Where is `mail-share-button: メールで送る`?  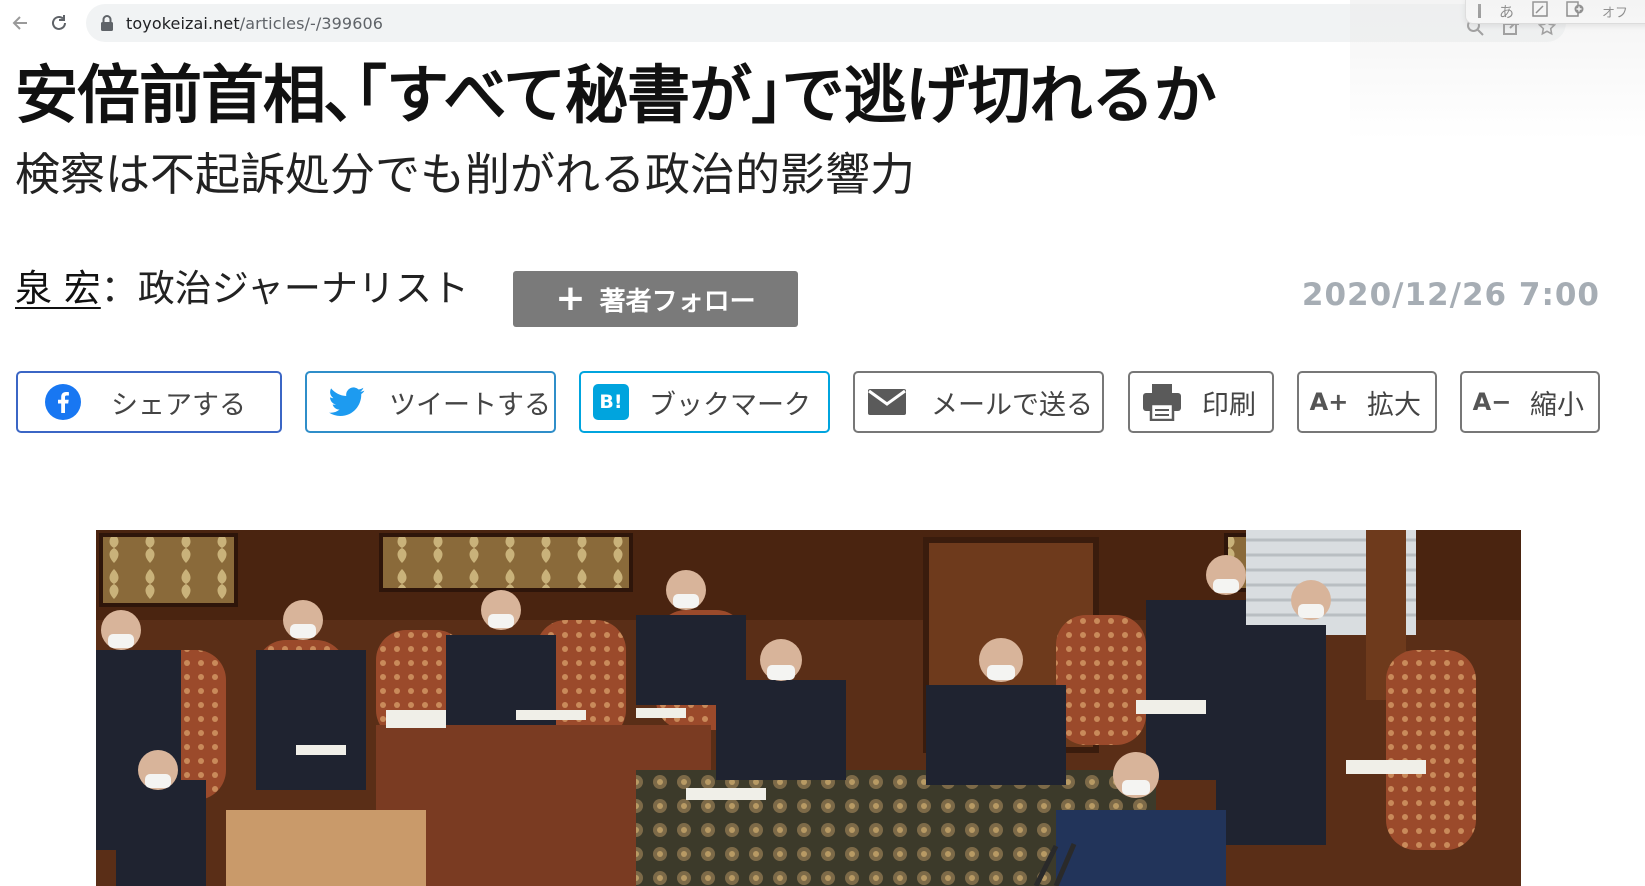
mail-share-button: メールで送る is located at coordinates (978, 402).